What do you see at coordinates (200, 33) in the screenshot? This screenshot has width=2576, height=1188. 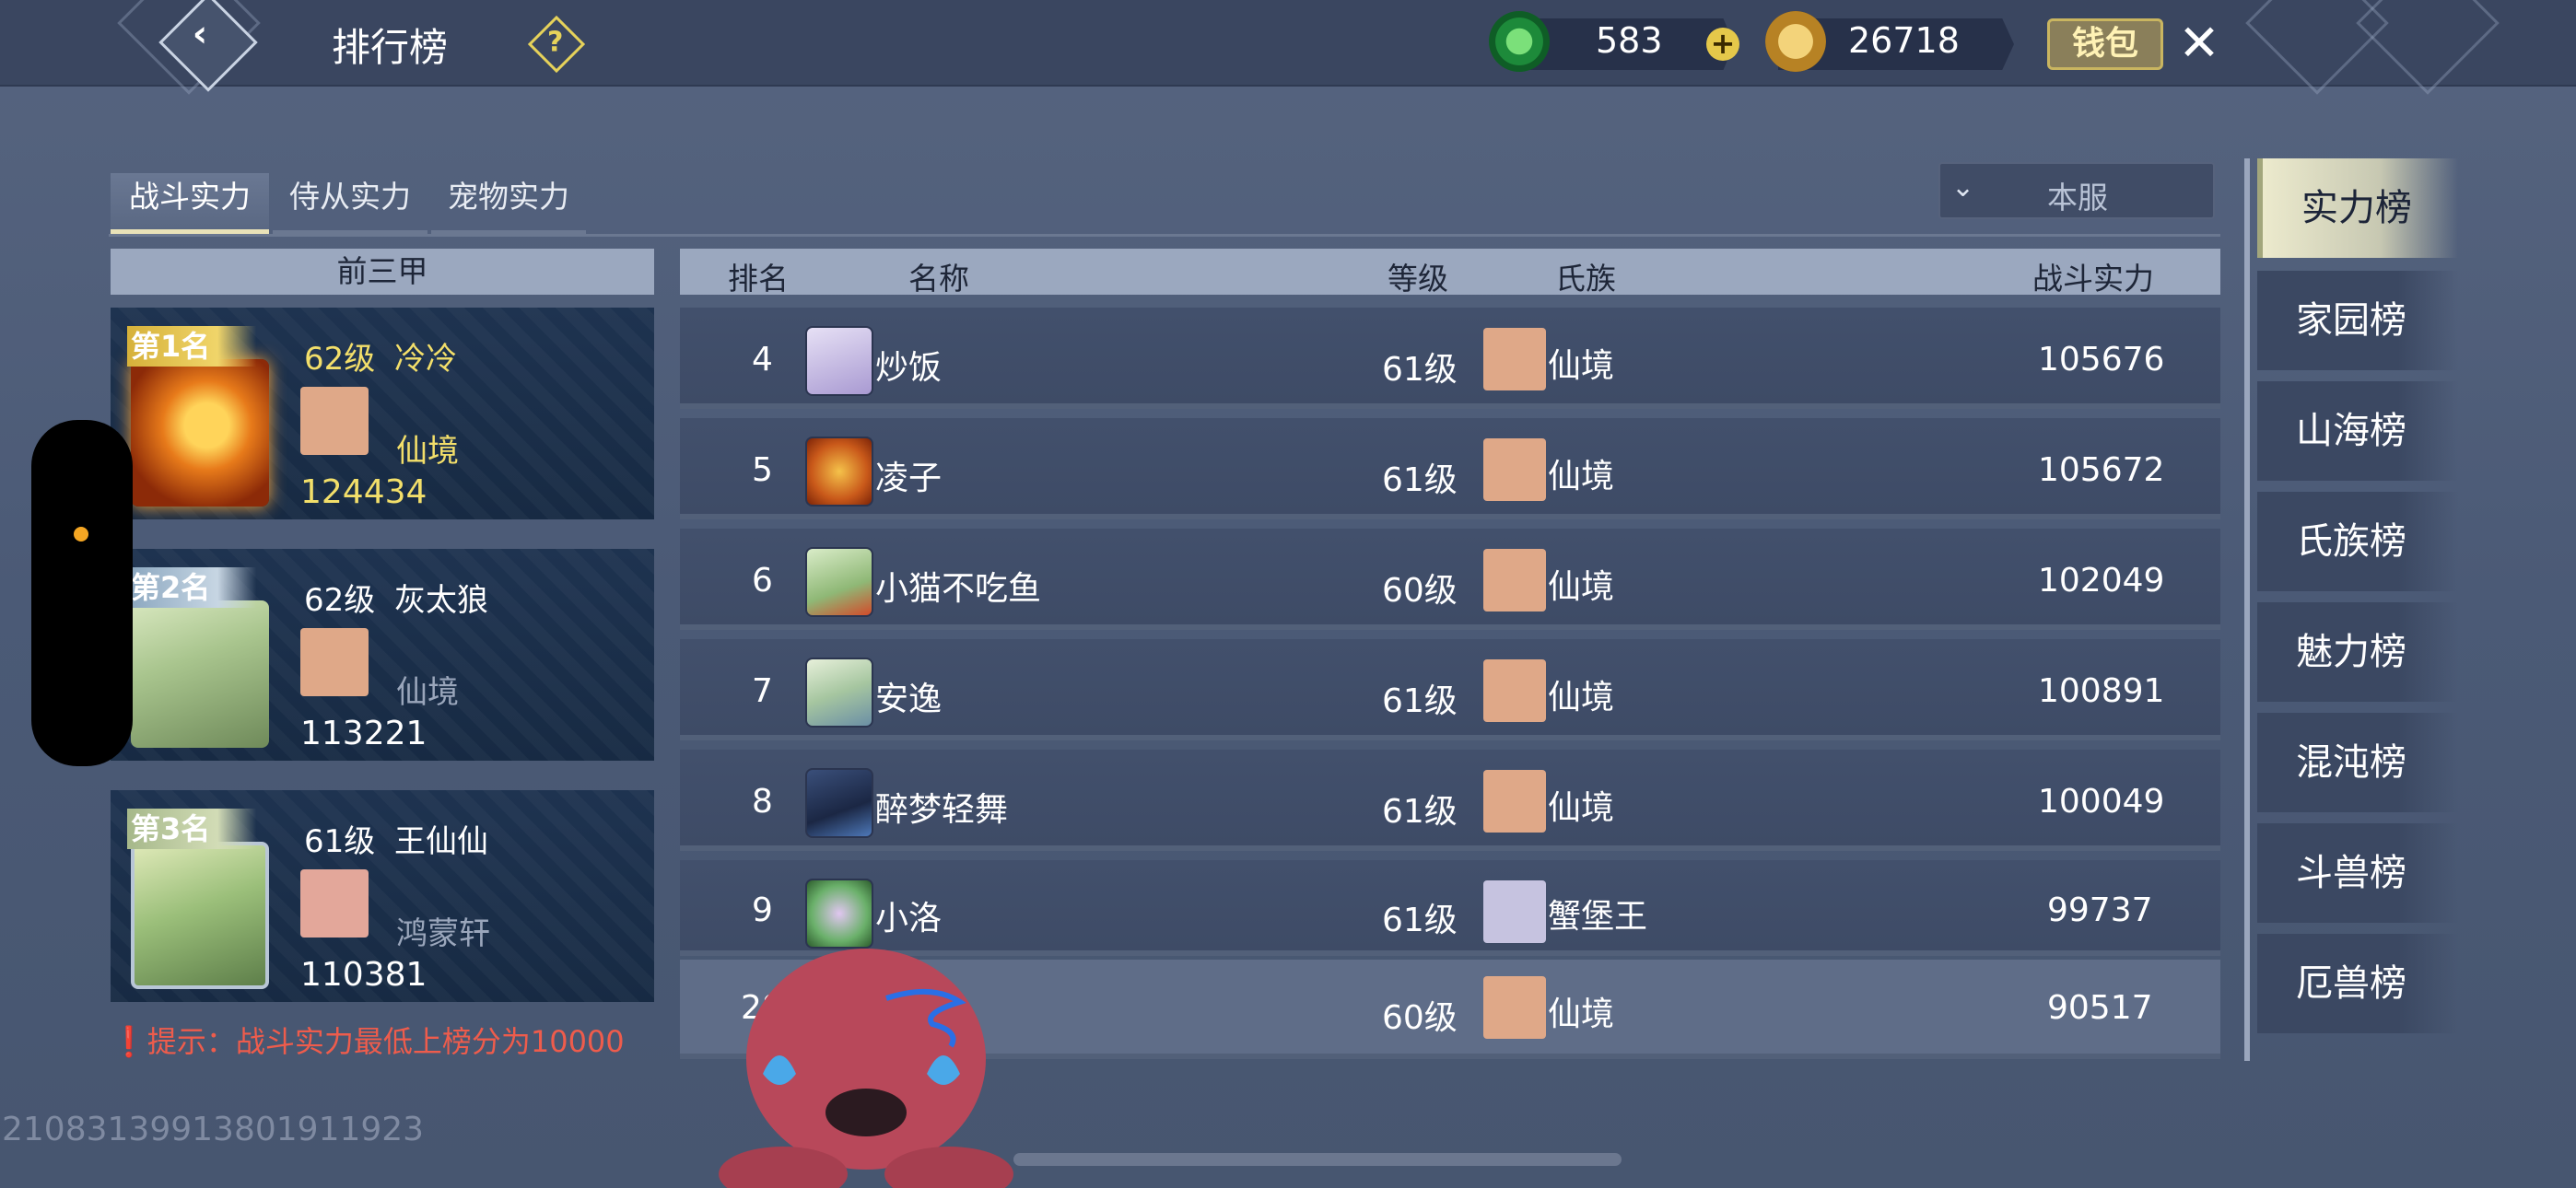 I see `chevron-left-icon: ‹` at bounding box center [200, 33].